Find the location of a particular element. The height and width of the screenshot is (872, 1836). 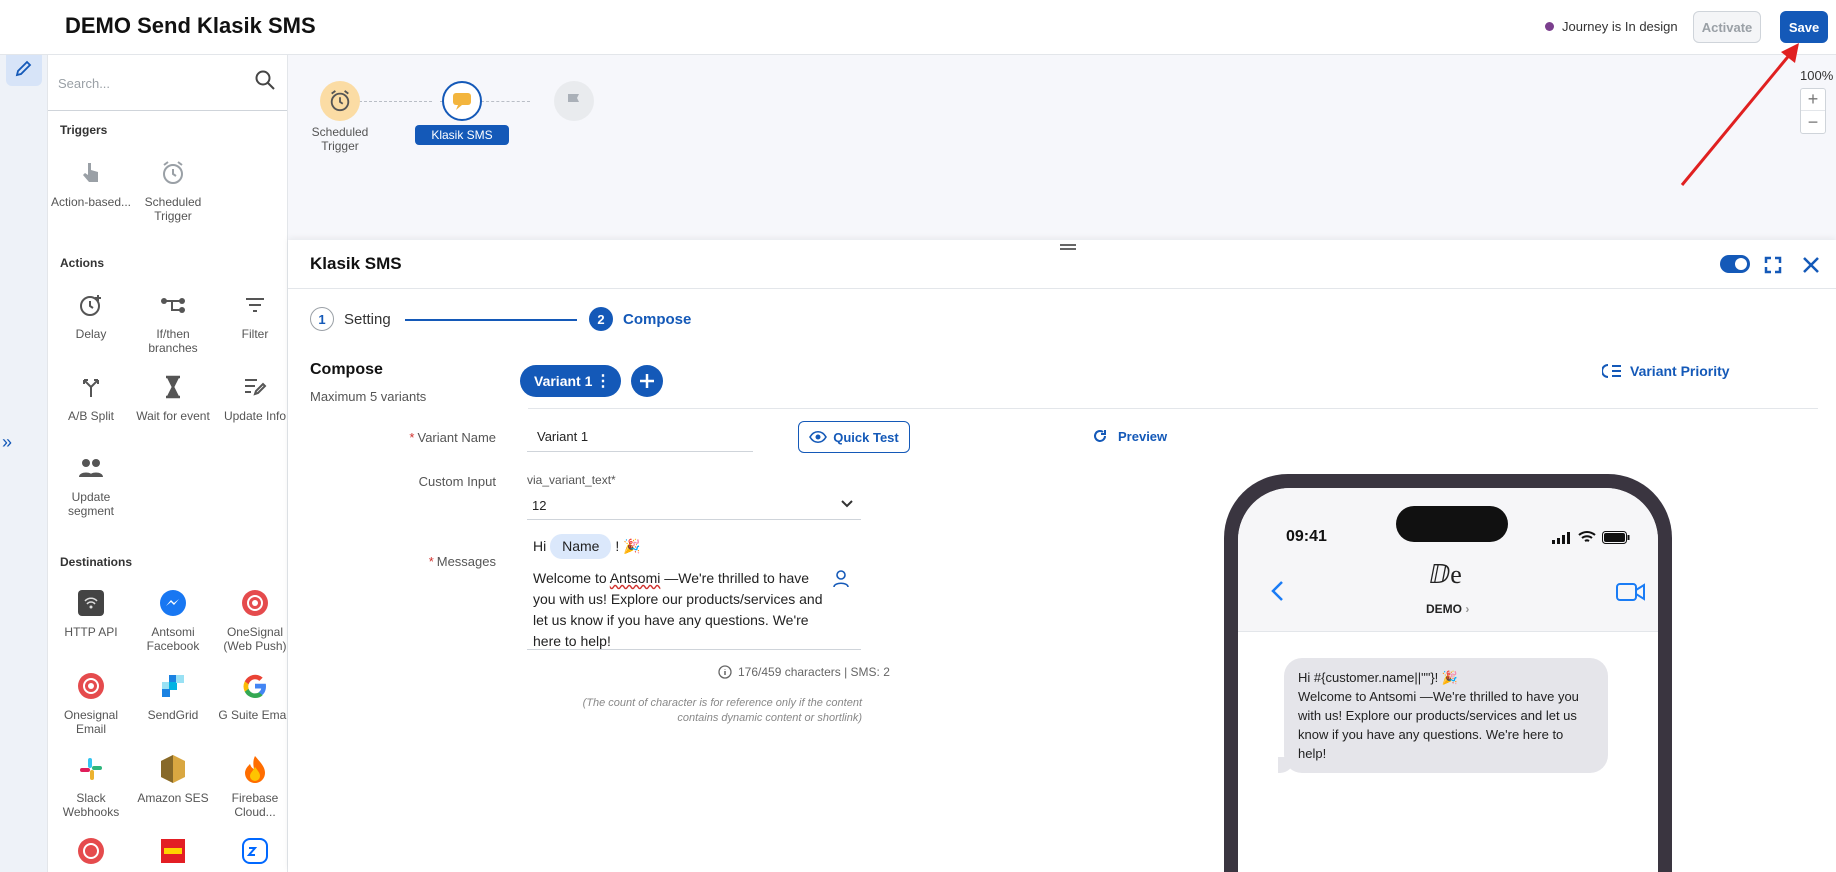

back-chevron-icon is located at coordinates (1277, 591).